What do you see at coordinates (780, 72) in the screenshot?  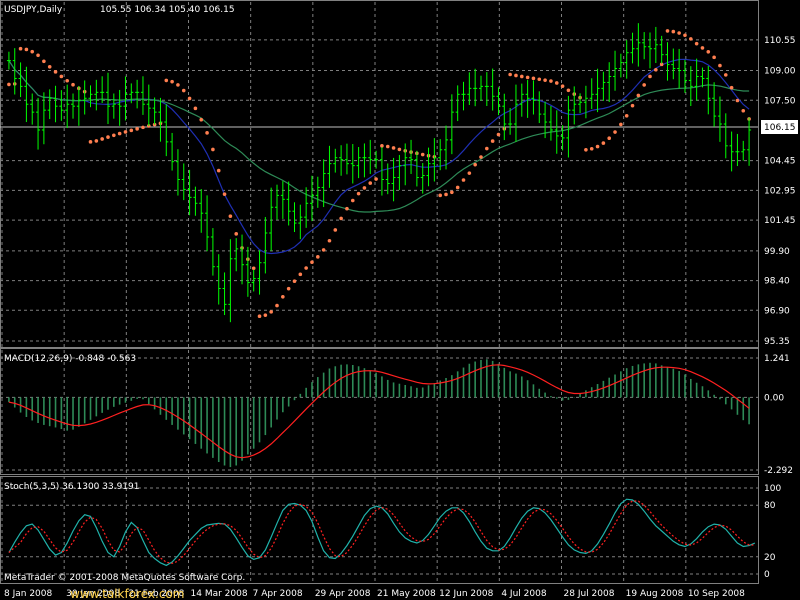 I see `y-tick-label: 109.00` at bounding box center [780, 72].